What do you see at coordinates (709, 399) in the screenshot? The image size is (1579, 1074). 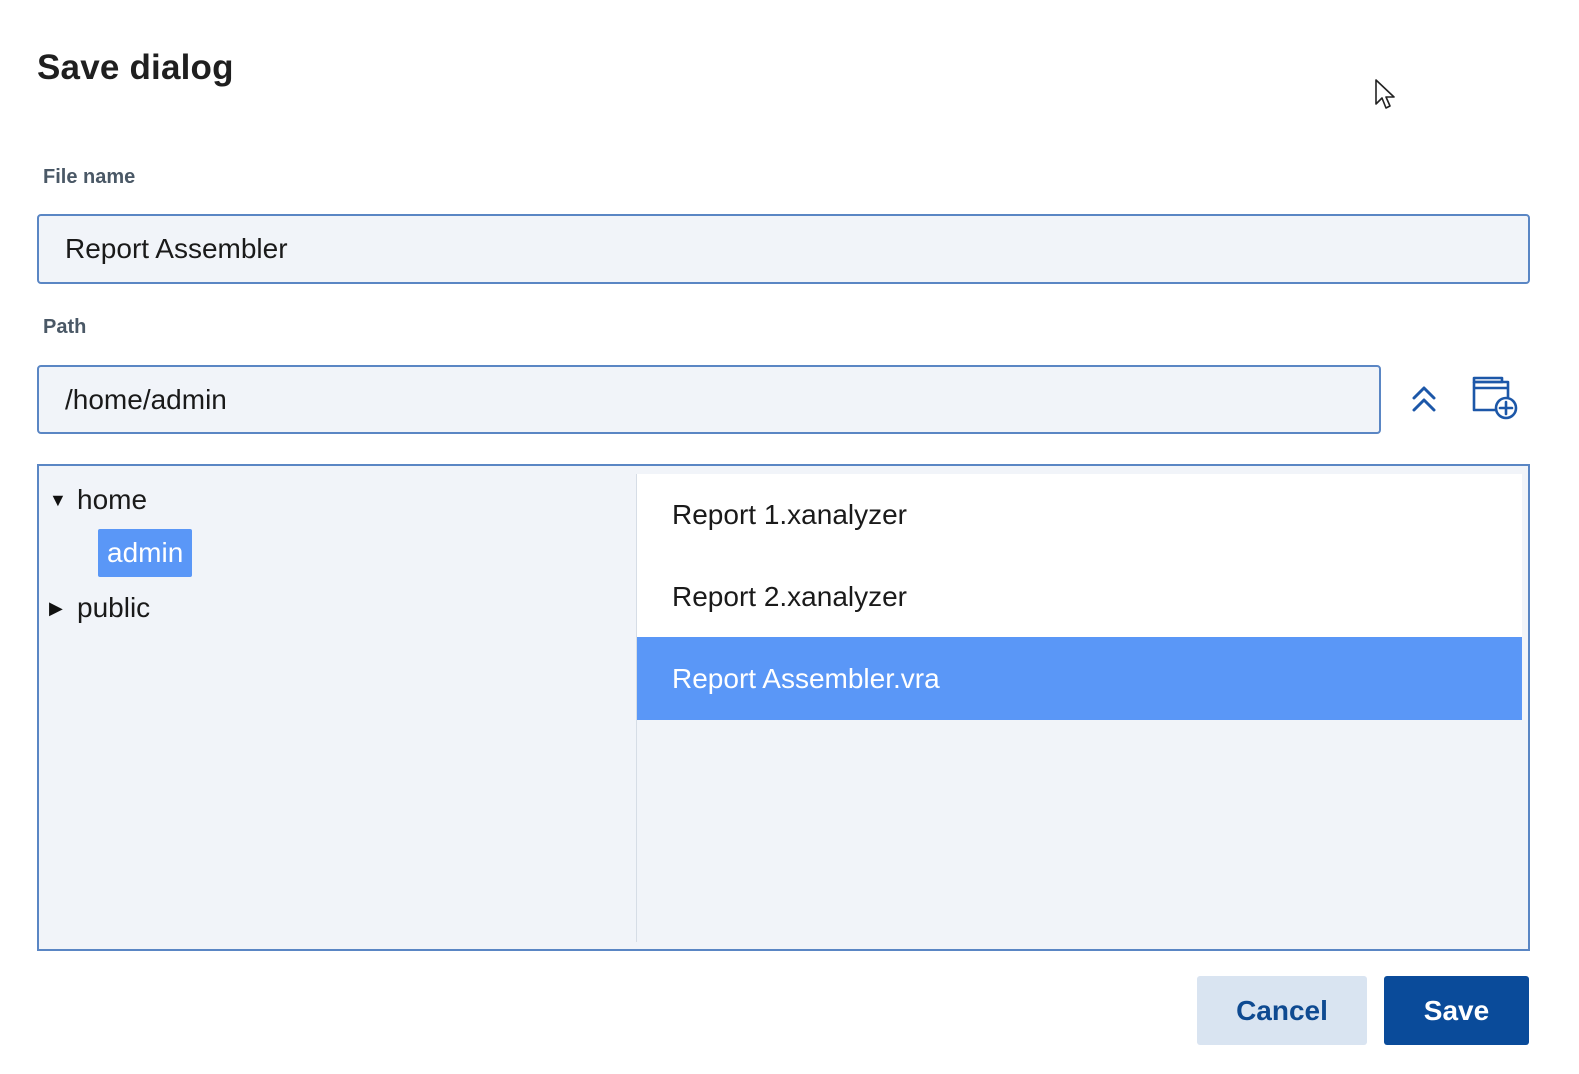 I see `path-input` at bounding box center [709, 399].